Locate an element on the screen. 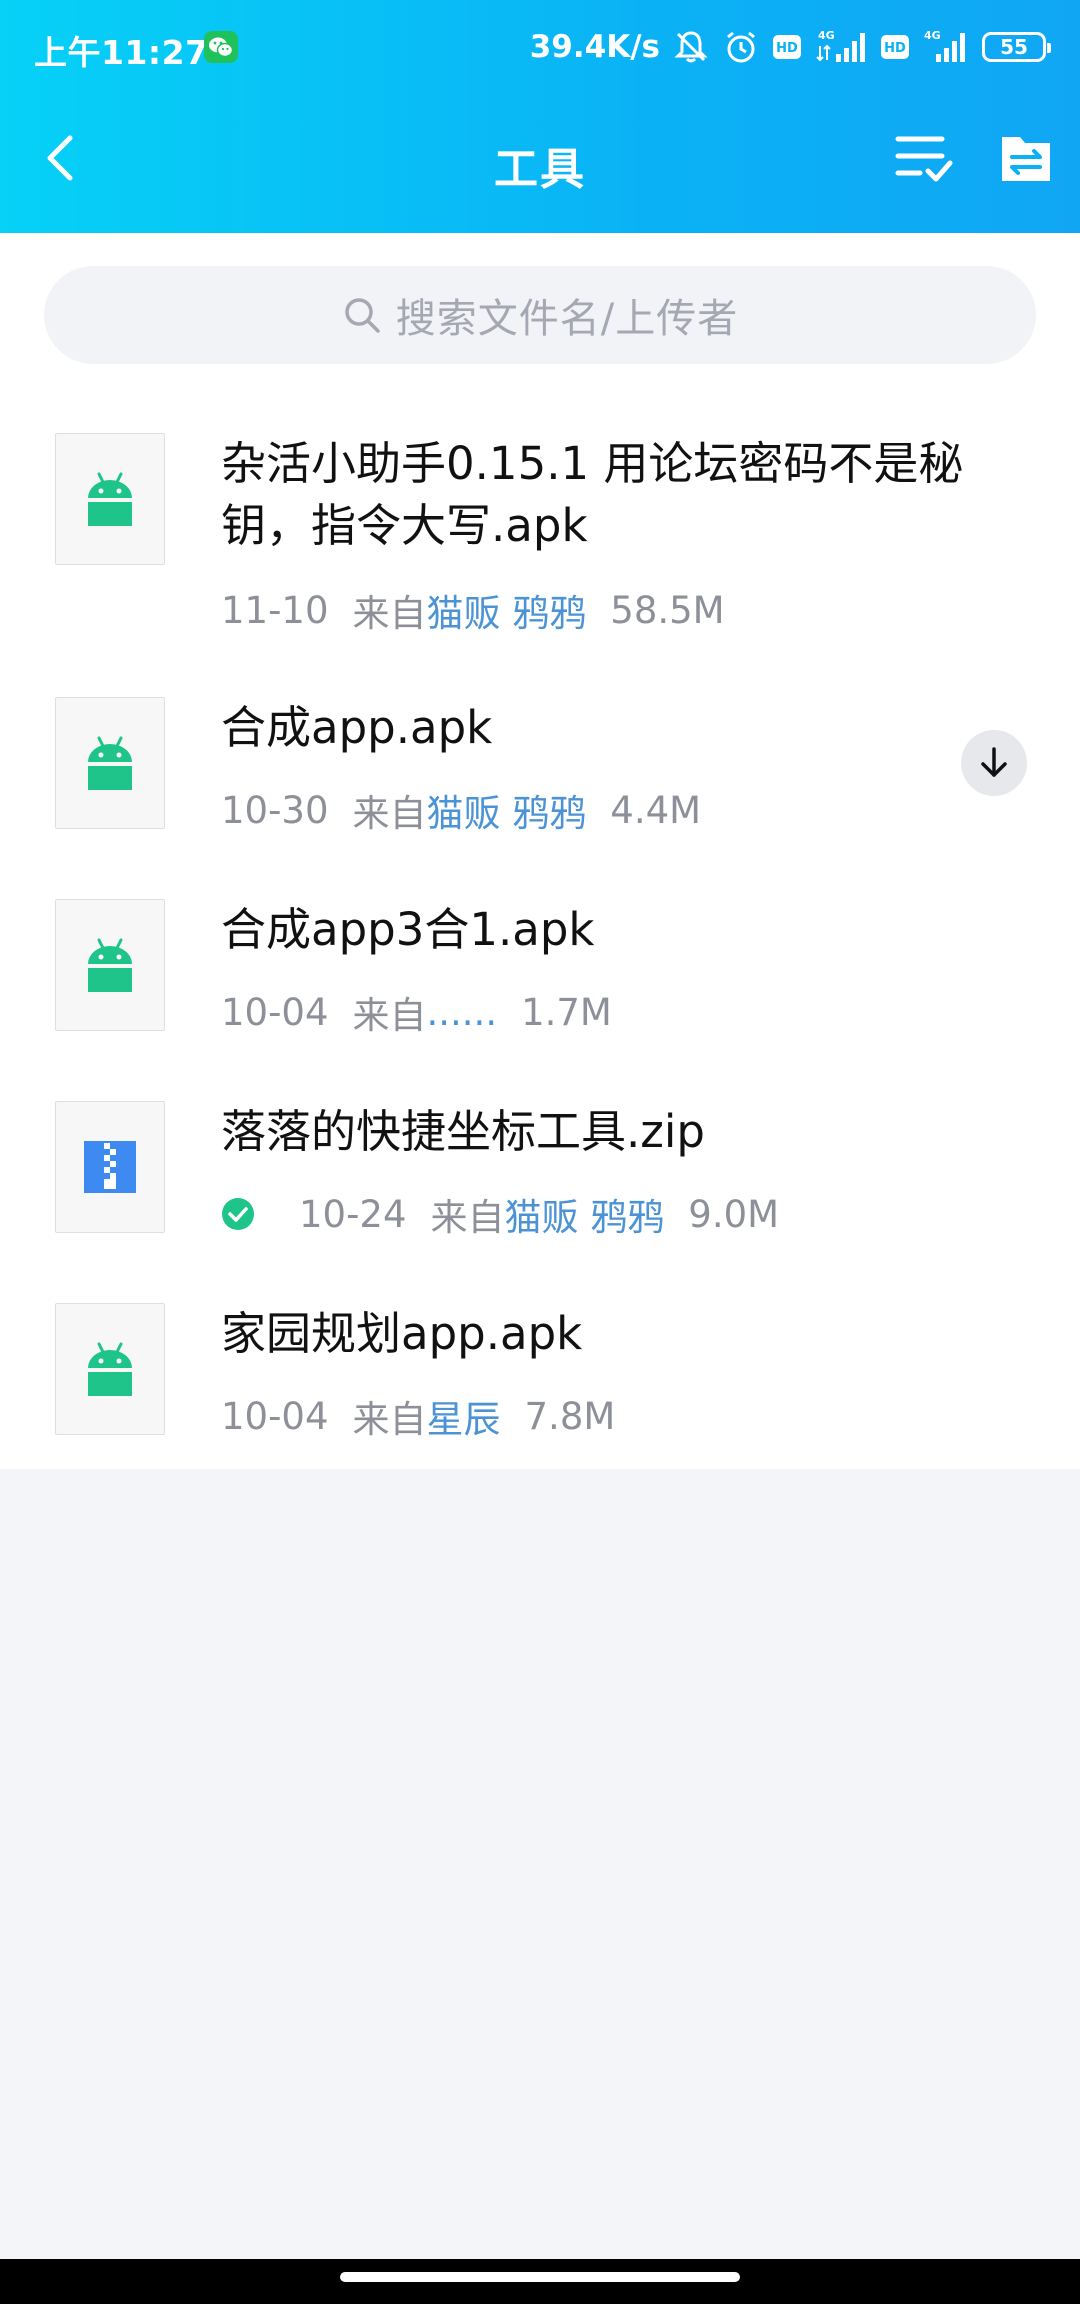 This screenshot has height=2304, width=1080. app-header: 上午11:27 39.4K/s HD 4G HD 4G 55 工具 is located at coordinates (540, 116).